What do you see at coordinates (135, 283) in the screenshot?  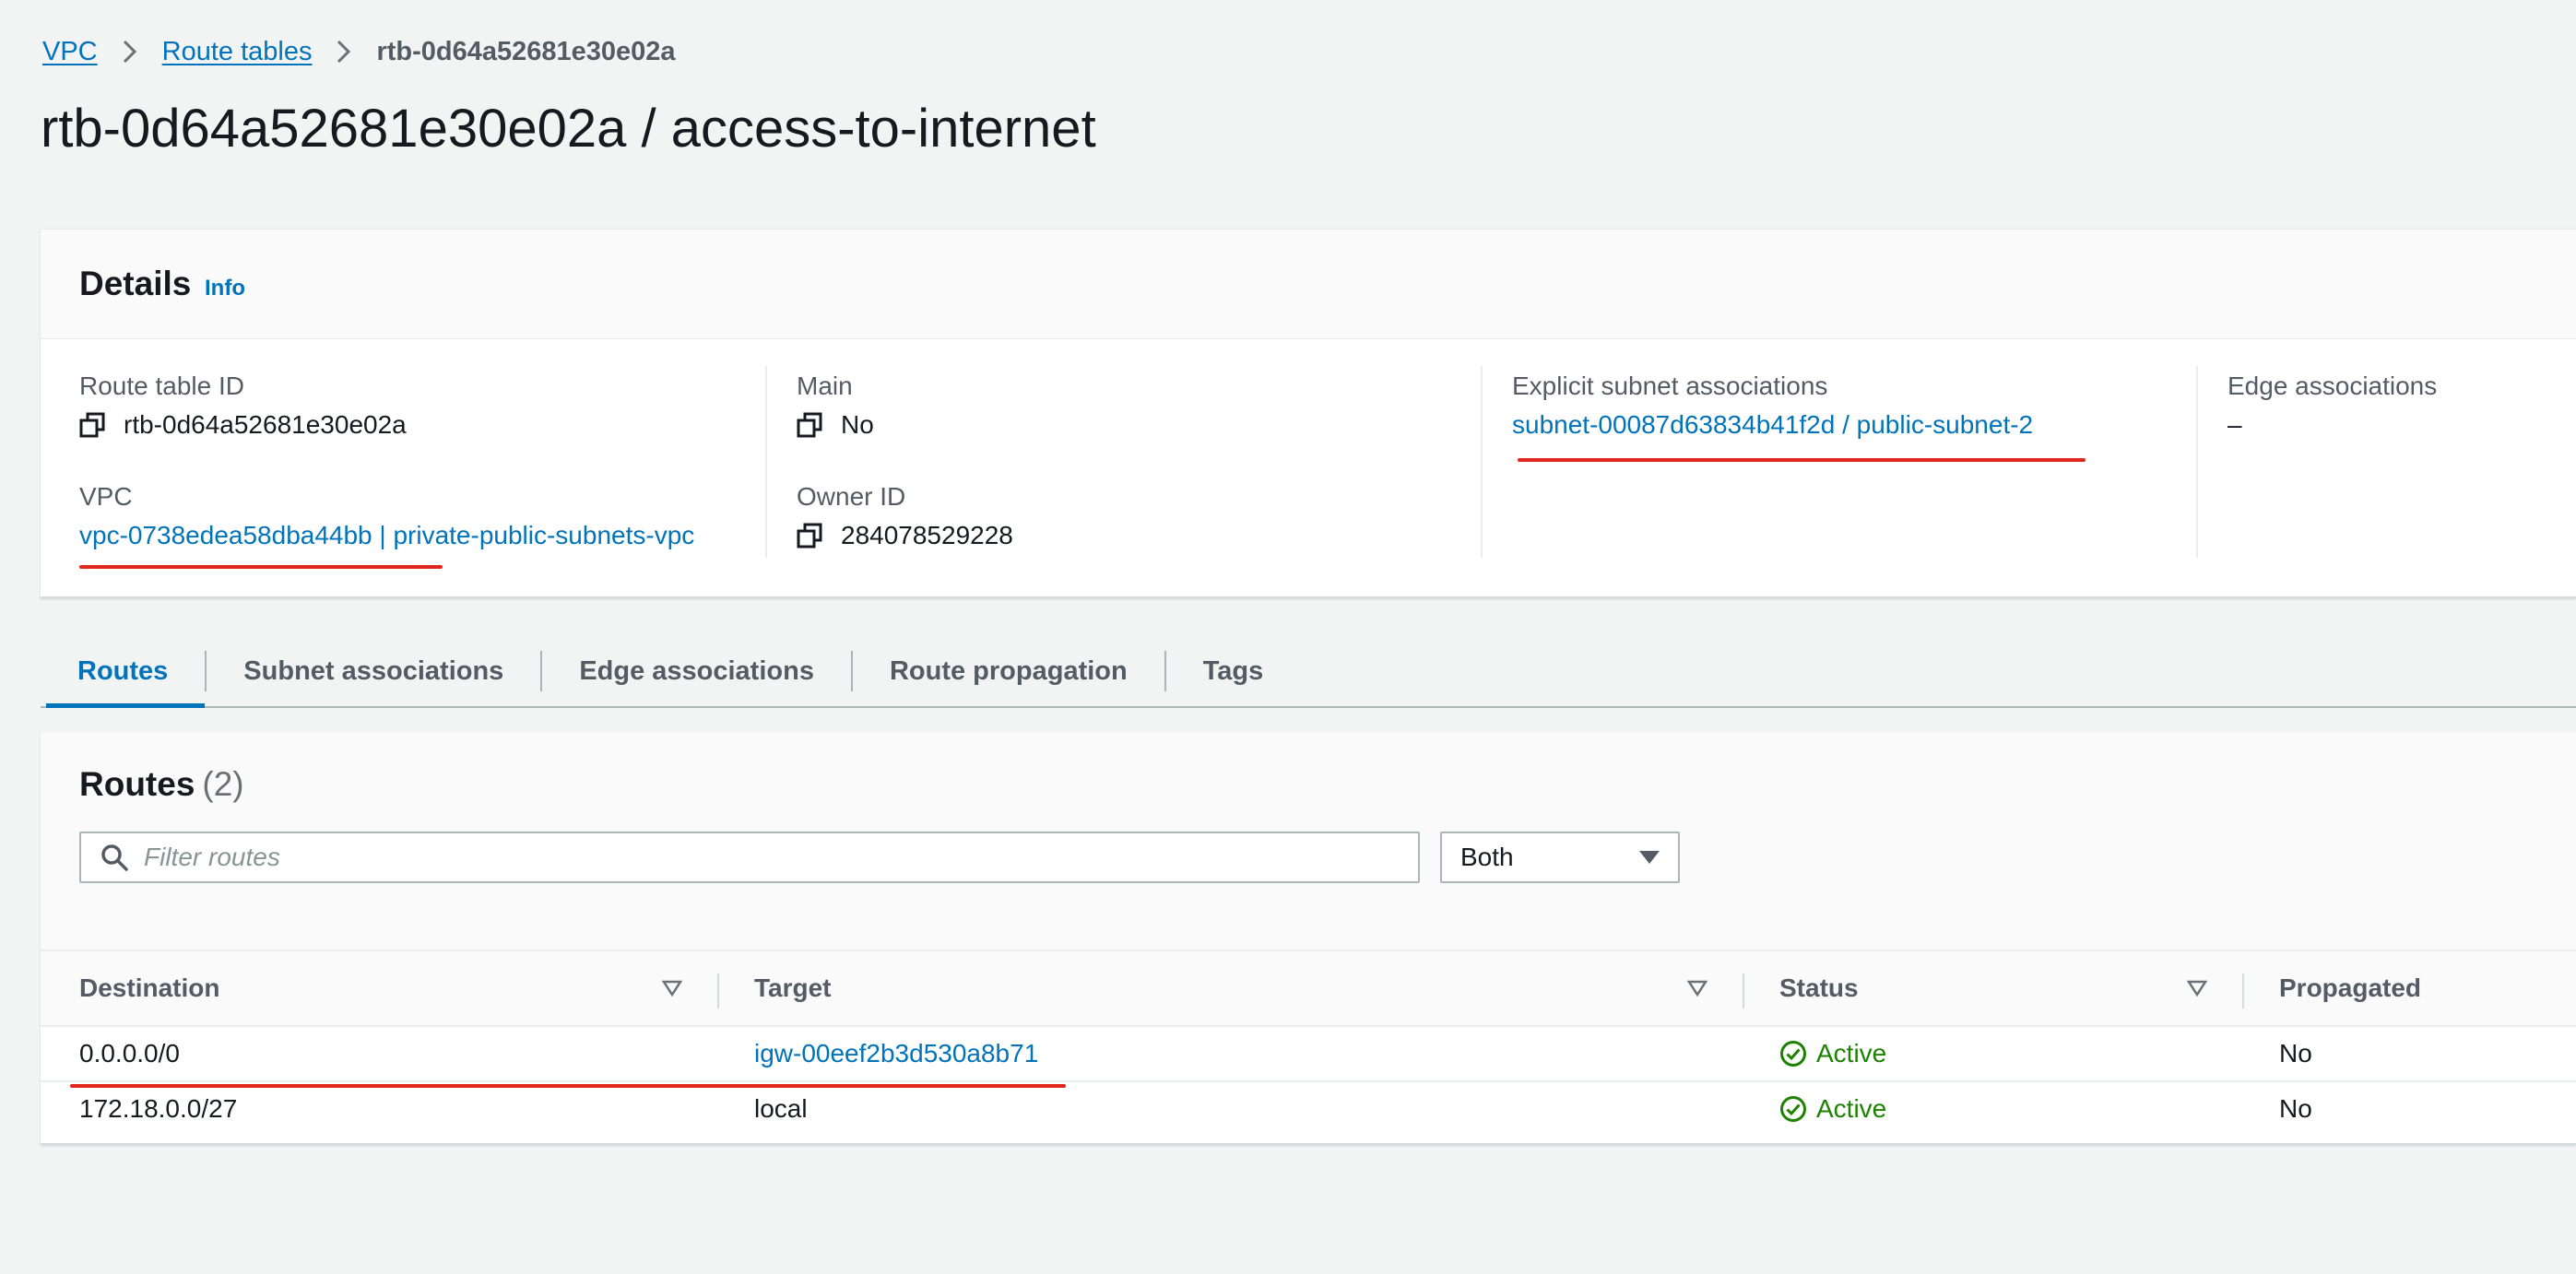 I see `details-title: Details` at bounding box center [135, 283].